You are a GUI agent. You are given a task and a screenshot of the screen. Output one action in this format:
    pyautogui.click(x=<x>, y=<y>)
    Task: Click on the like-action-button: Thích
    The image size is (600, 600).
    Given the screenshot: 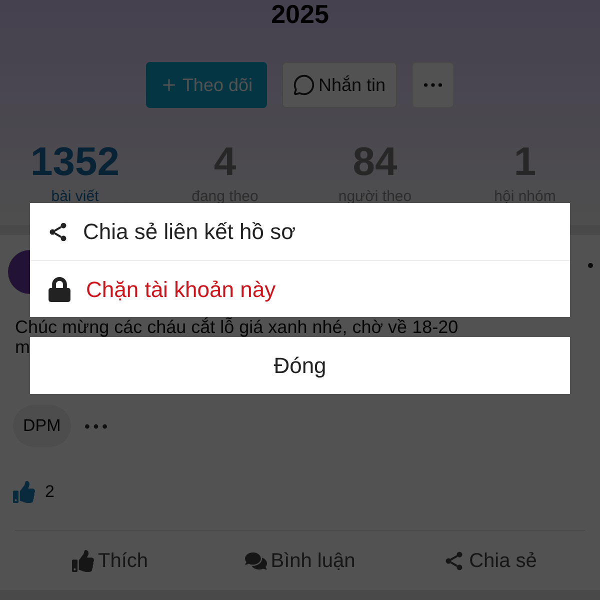 What is the action you would take?
    pyautogui.click(x=110, y=561)
    